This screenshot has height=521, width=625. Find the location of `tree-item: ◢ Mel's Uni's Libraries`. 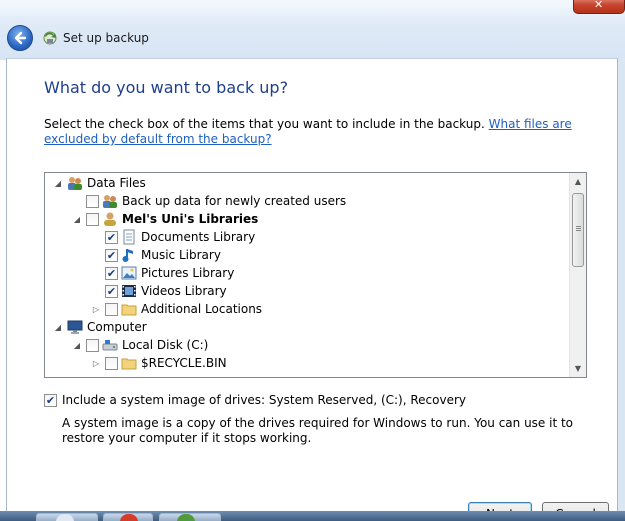

tree-item: ◢ Mel's Uni's Libraries is located at coordinates (165, 219).